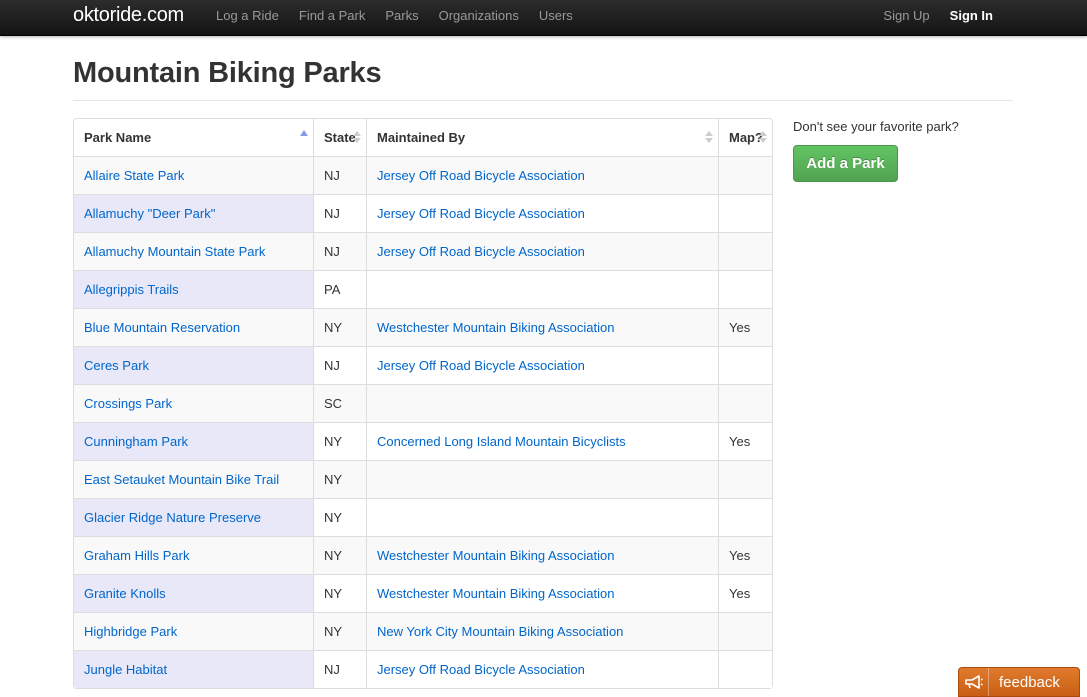 The width and height of the screenshot is (1087, 697). What do you see at coordinates (227, 73) in the screenshot?
I see `page-title: Mountain Biking Parks` at bounding box center [227, 73].